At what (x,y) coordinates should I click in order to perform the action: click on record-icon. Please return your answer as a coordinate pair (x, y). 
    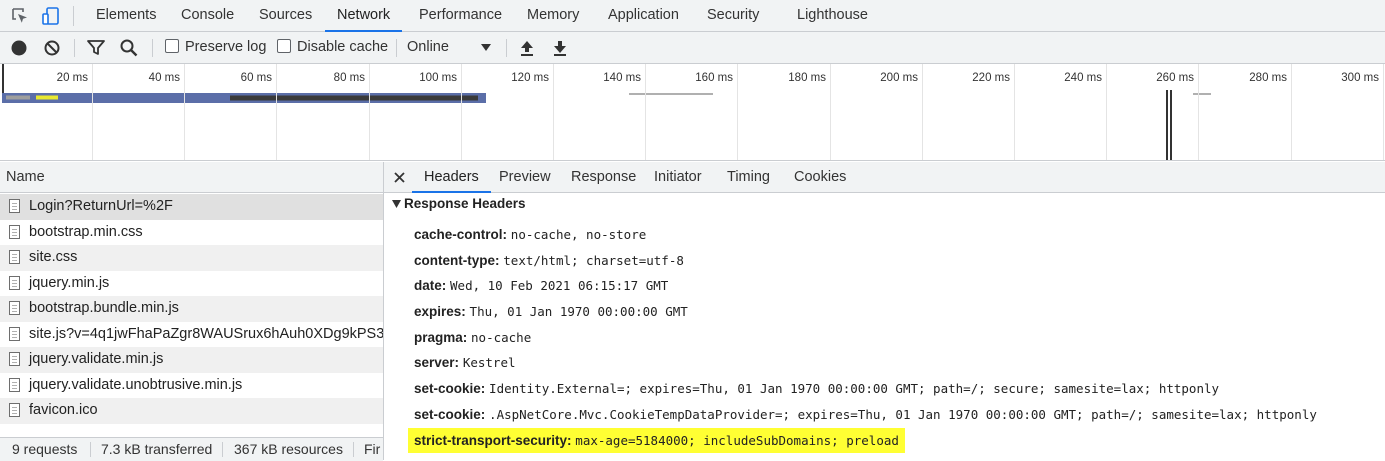
    Looking at the image, I should click on (19, 48).